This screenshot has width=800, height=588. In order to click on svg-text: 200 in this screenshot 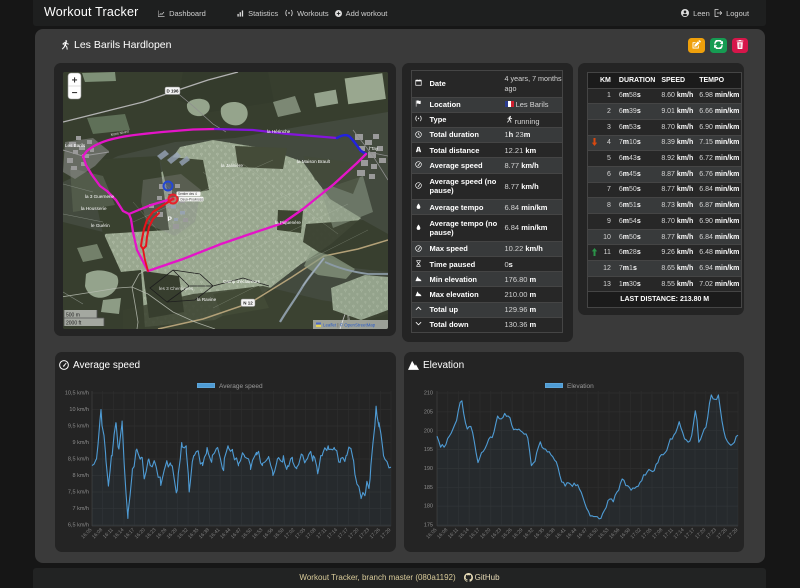, I will do `click(428, 431)`.